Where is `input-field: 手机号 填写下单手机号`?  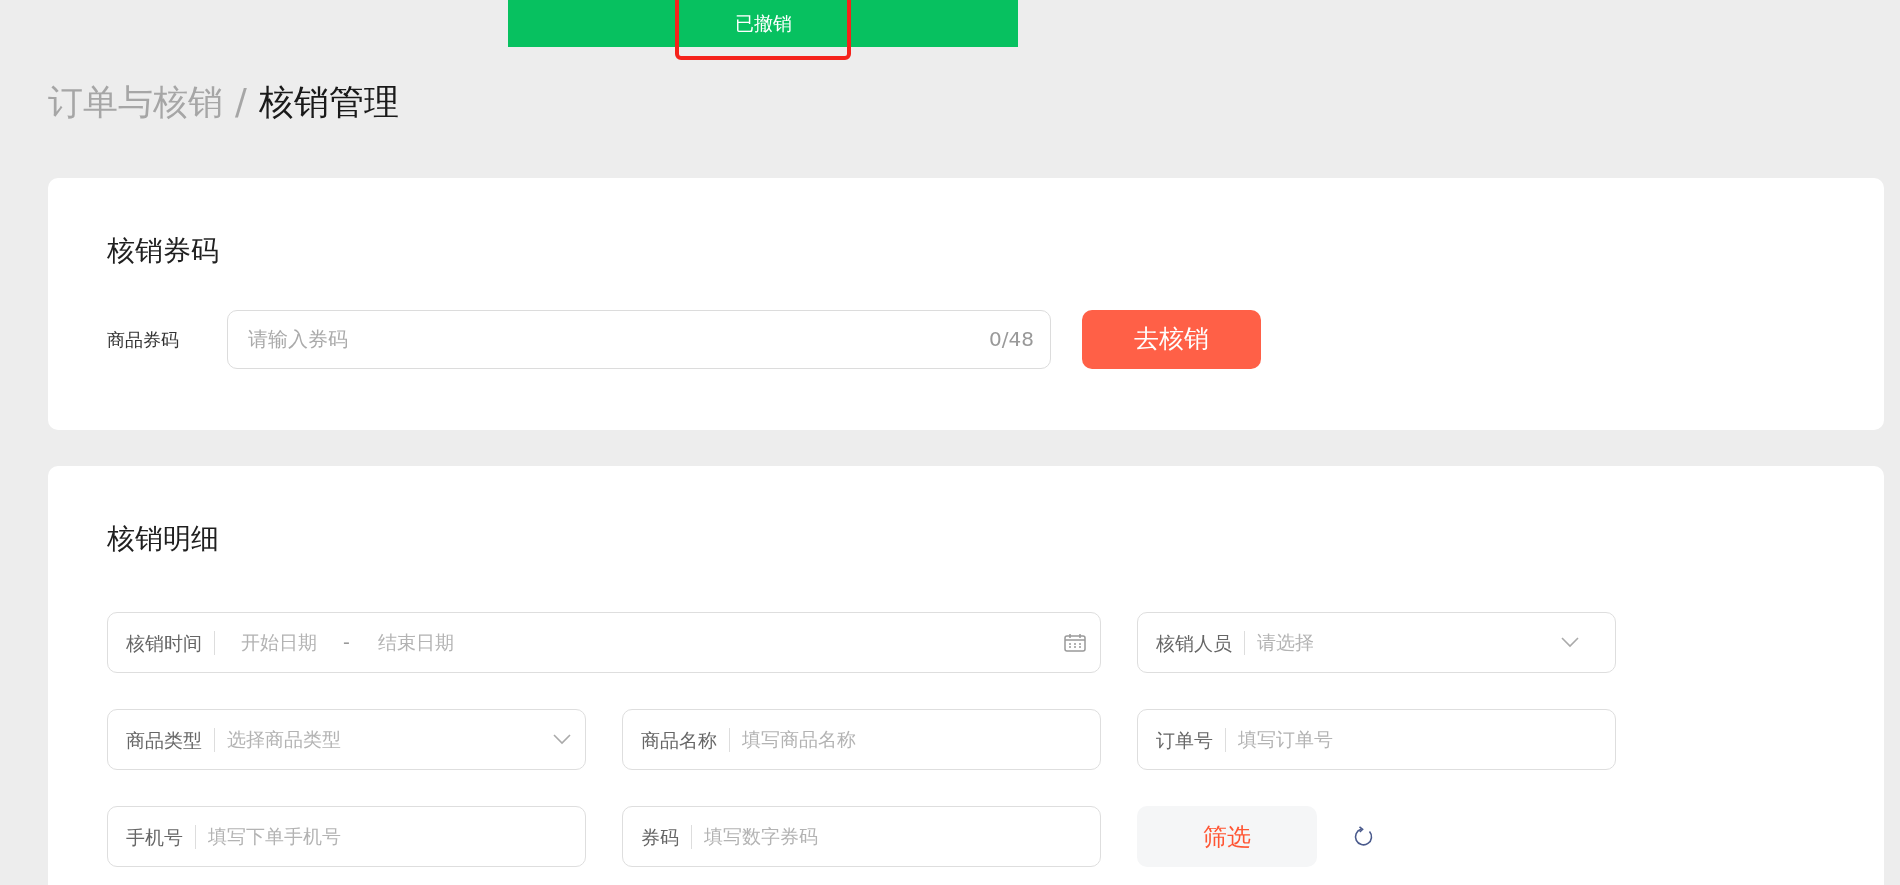 input-field: 手机号 填写下单手机号 is located at coordinates (346, 837).